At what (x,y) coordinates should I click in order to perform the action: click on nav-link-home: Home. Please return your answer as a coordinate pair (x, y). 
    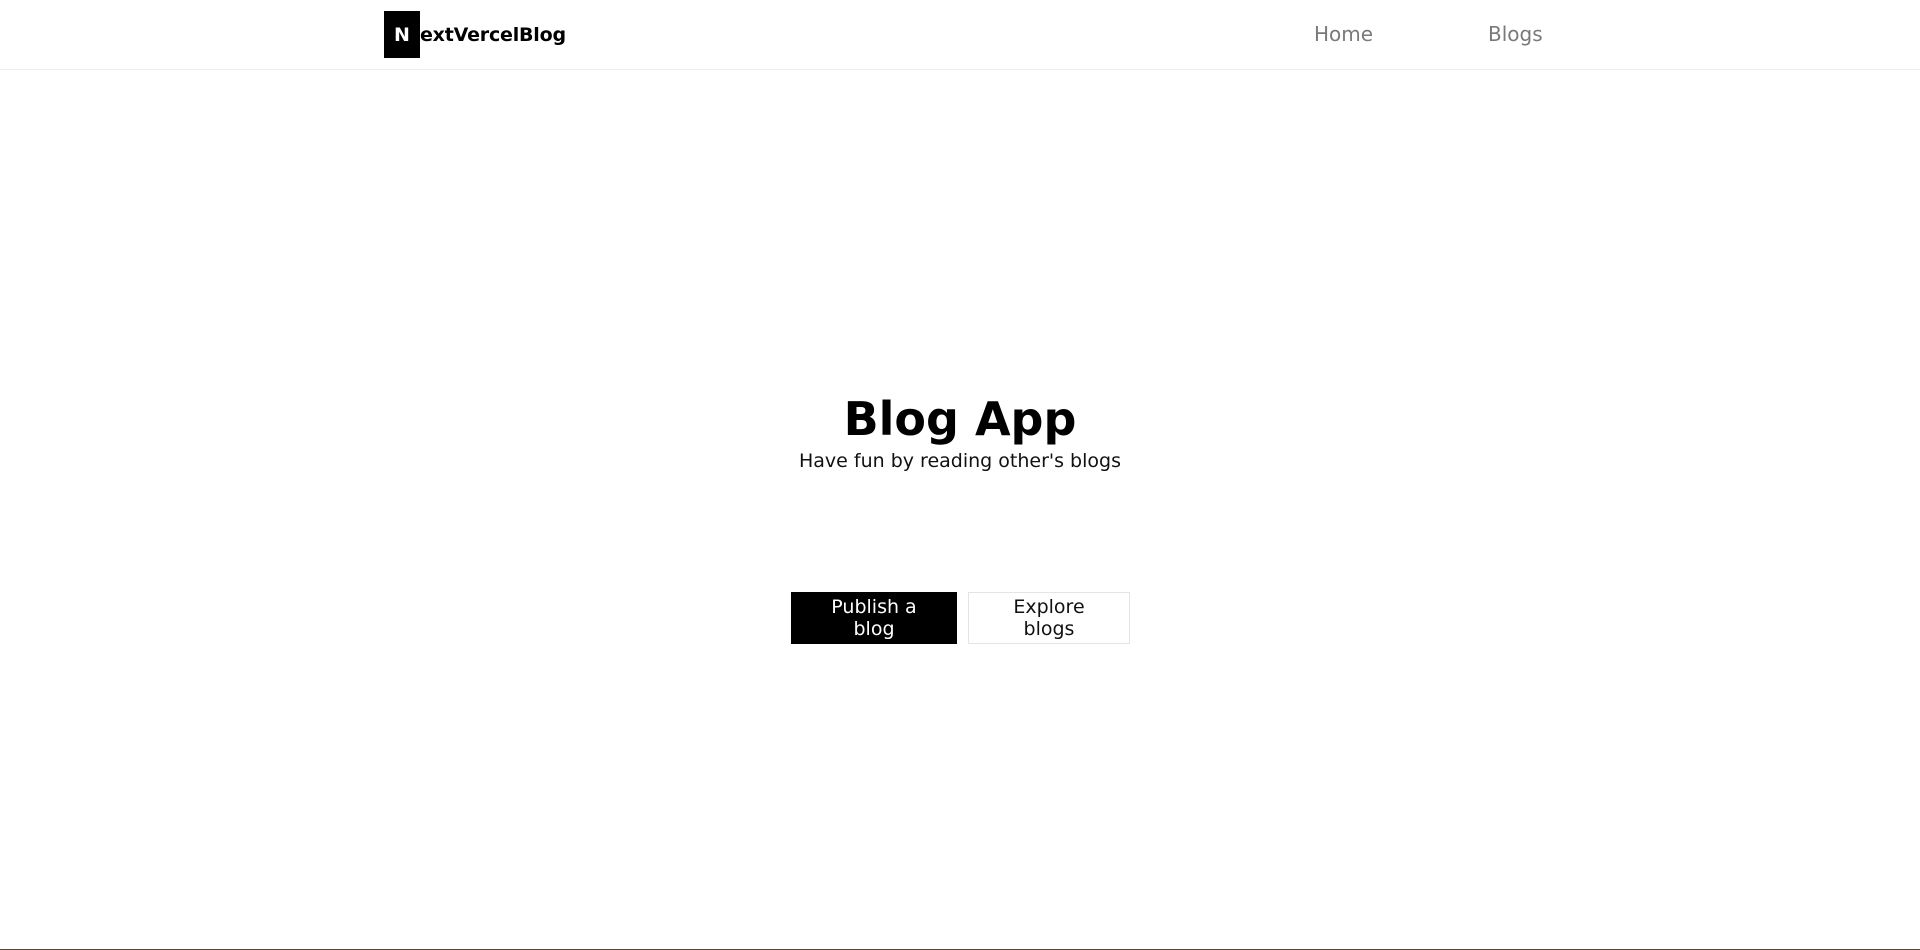
    Looking at the image, I should click on (1343, 34).